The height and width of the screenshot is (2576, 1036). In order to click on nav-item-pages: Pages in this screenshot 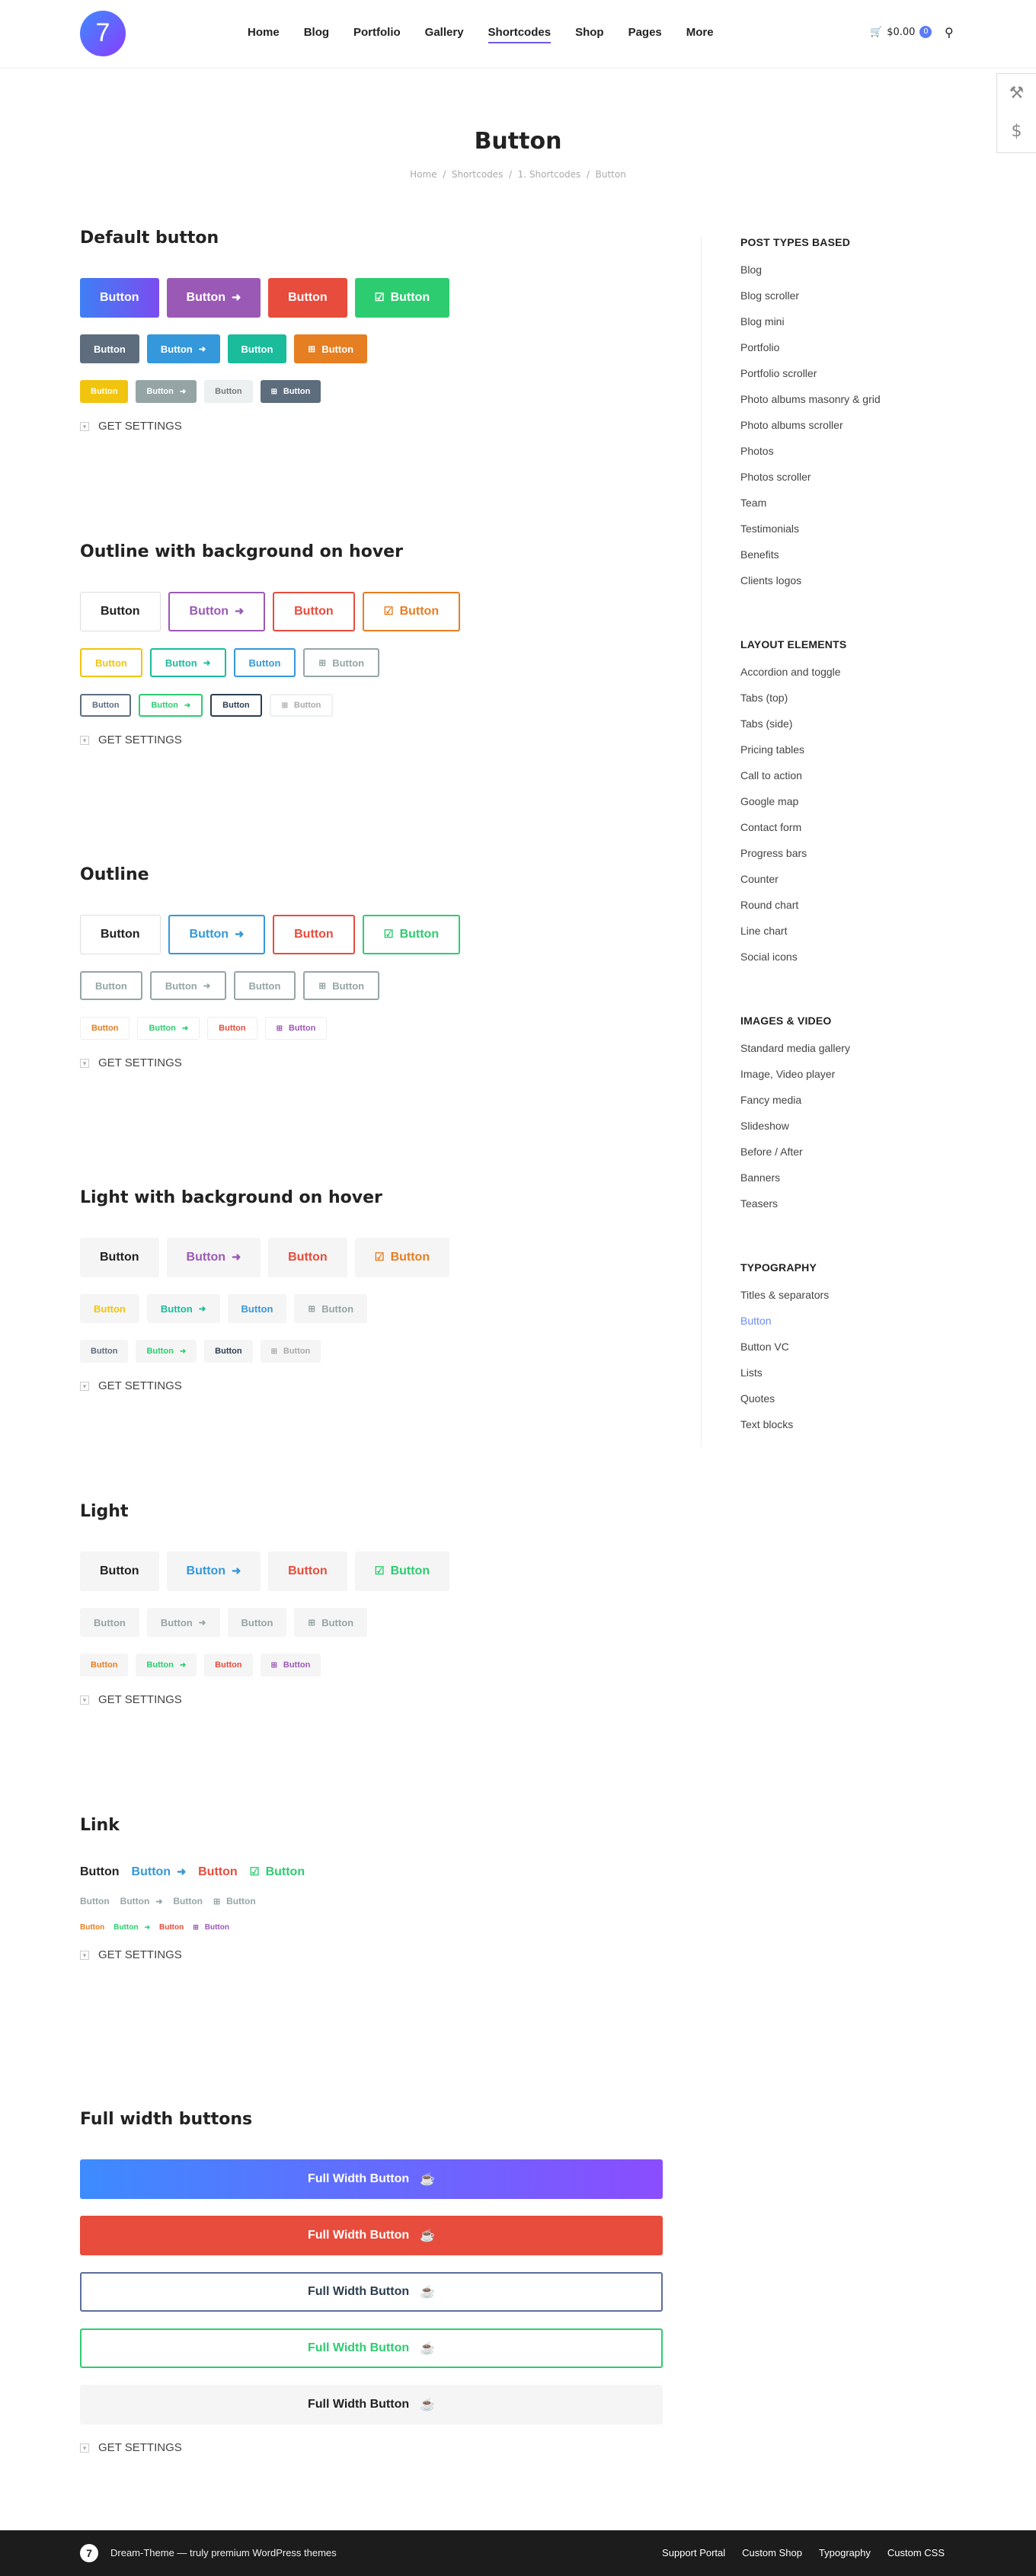, I will do `click(645, 34)`.